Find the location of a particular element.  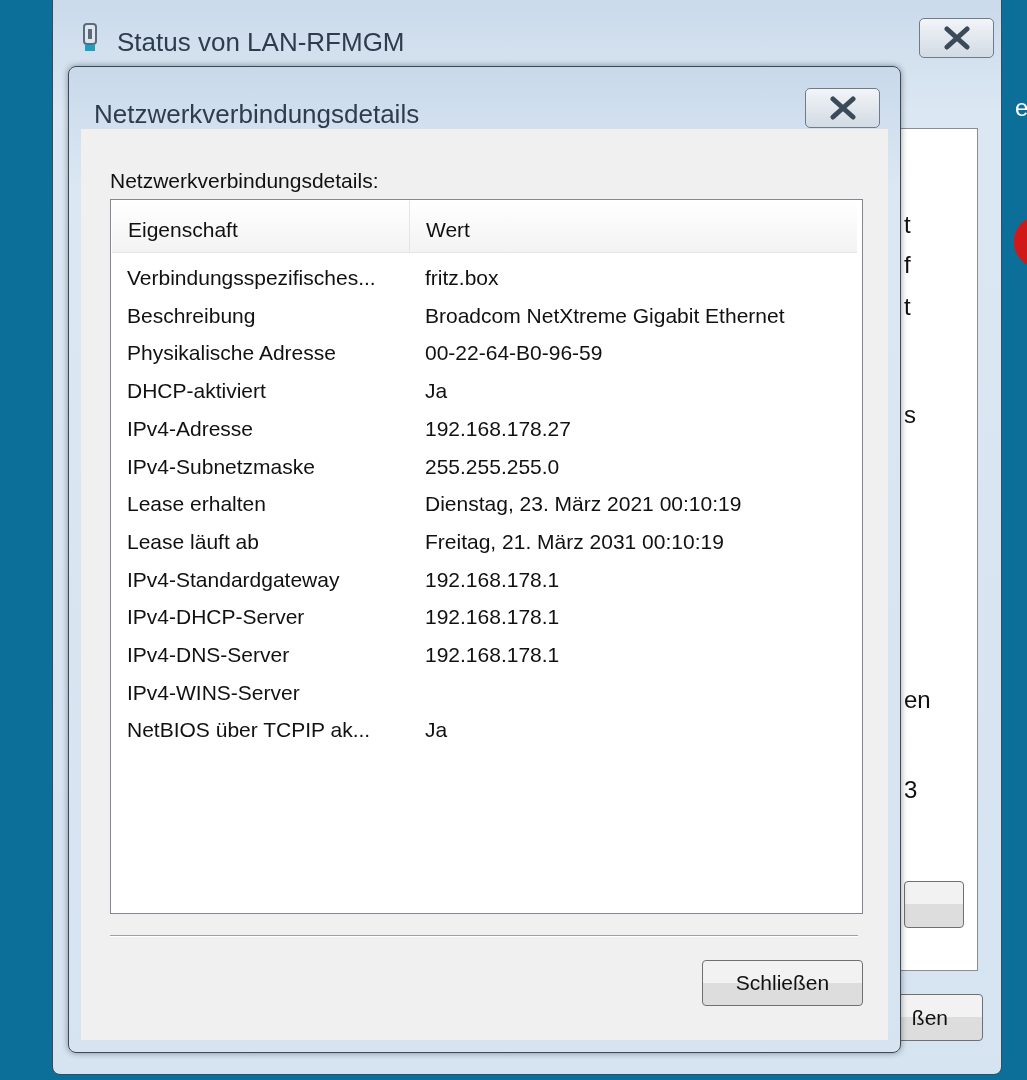

table-cell: Freitag, 21. März 2031 00:10:19 is located at coordinates (574, 541).